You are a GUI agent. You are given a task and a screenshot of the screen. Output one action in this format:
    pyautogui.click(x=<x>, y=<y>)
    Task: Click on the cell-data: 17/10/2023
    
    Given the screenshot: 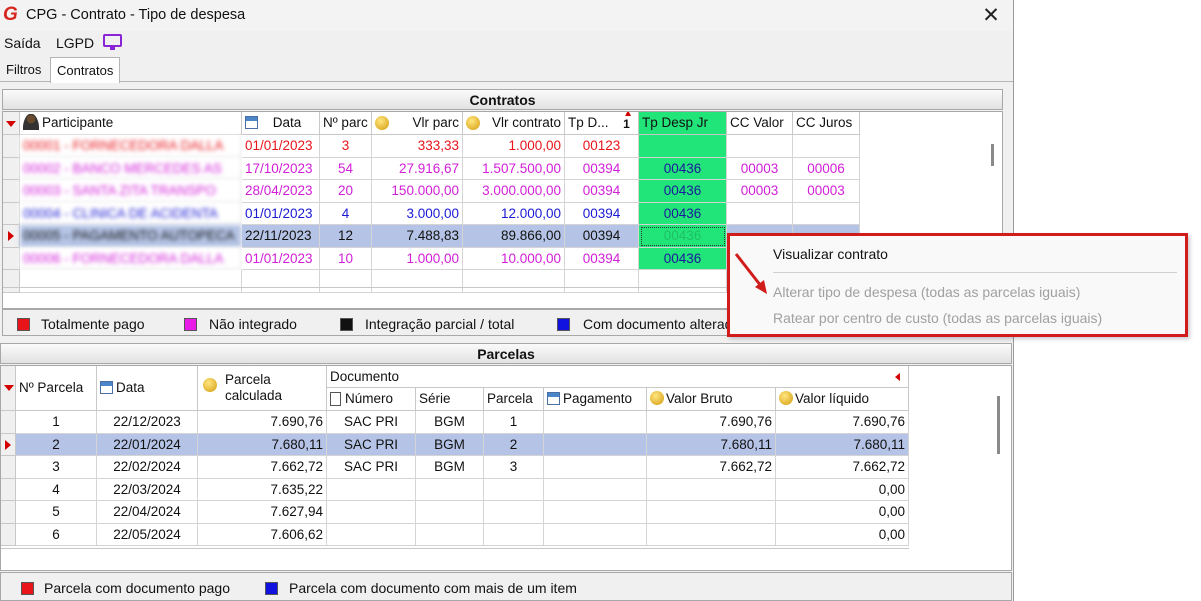 What is the action you would take?
    pyautogui.click(x=281, y=168)
    